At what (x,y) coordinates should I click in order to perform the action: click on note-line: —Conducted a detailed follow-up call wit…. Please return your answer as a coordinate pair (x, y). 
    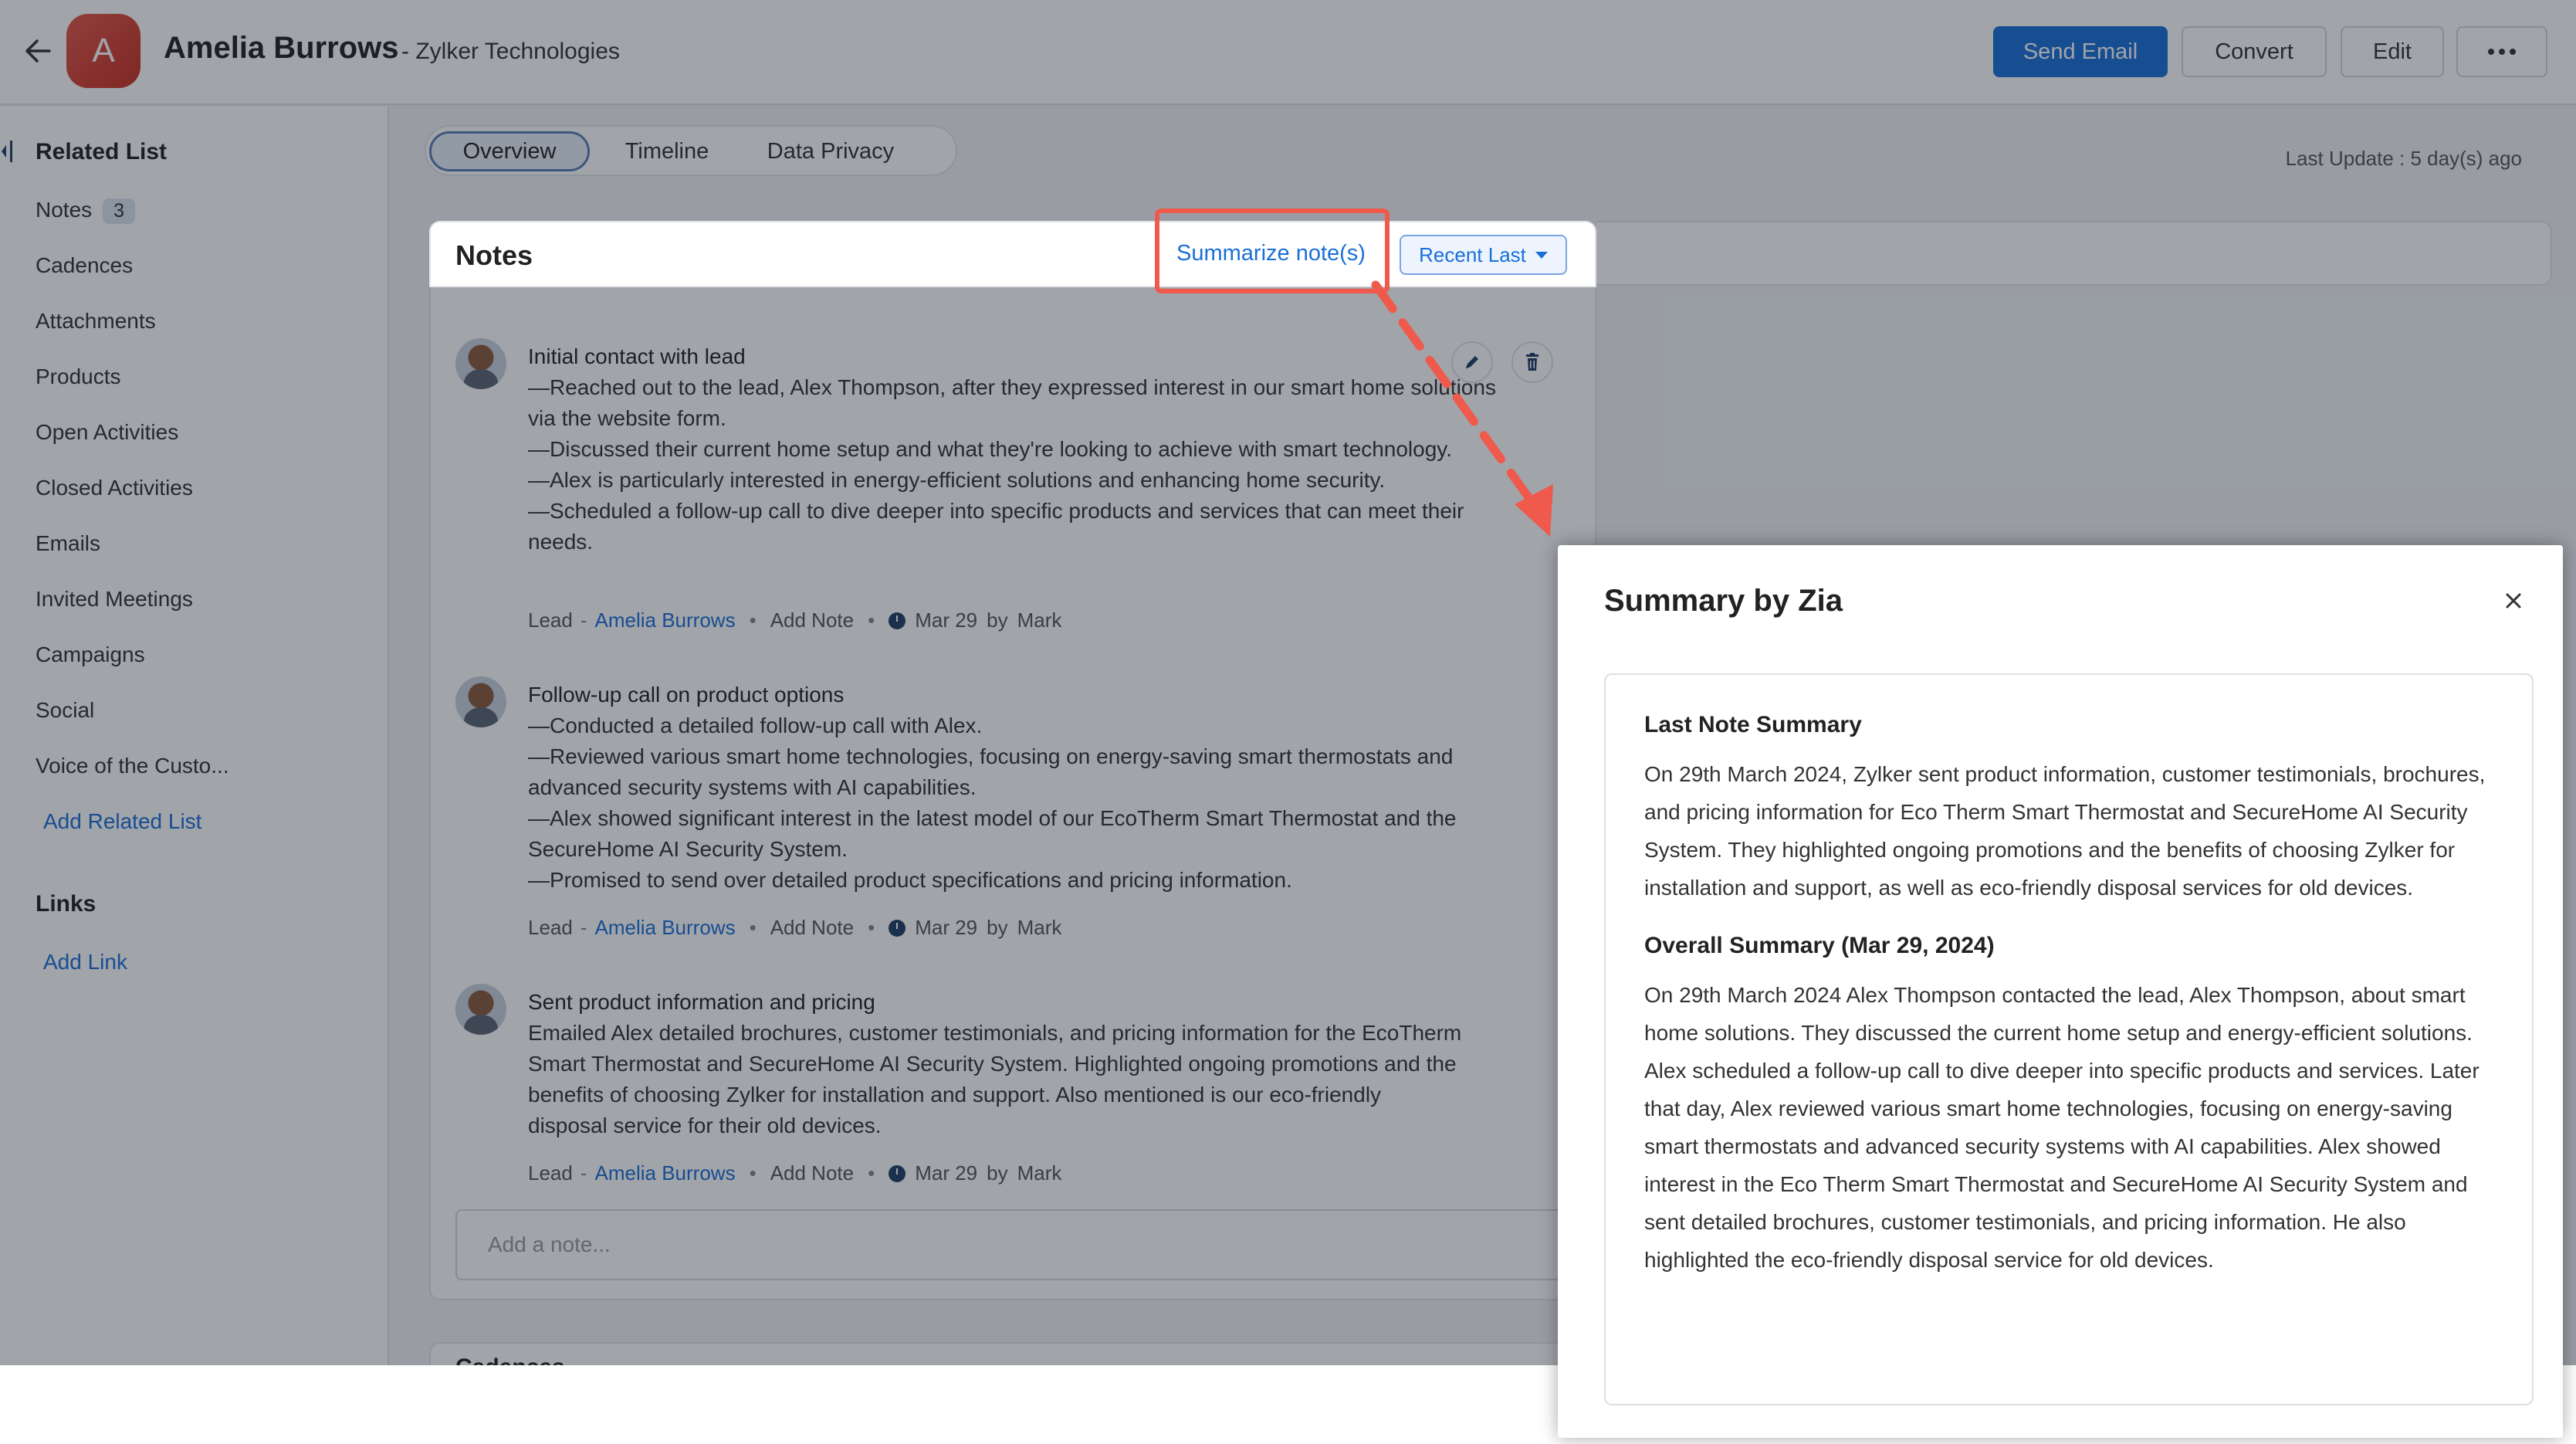
    Looking at the image, I should click on (755, 725).